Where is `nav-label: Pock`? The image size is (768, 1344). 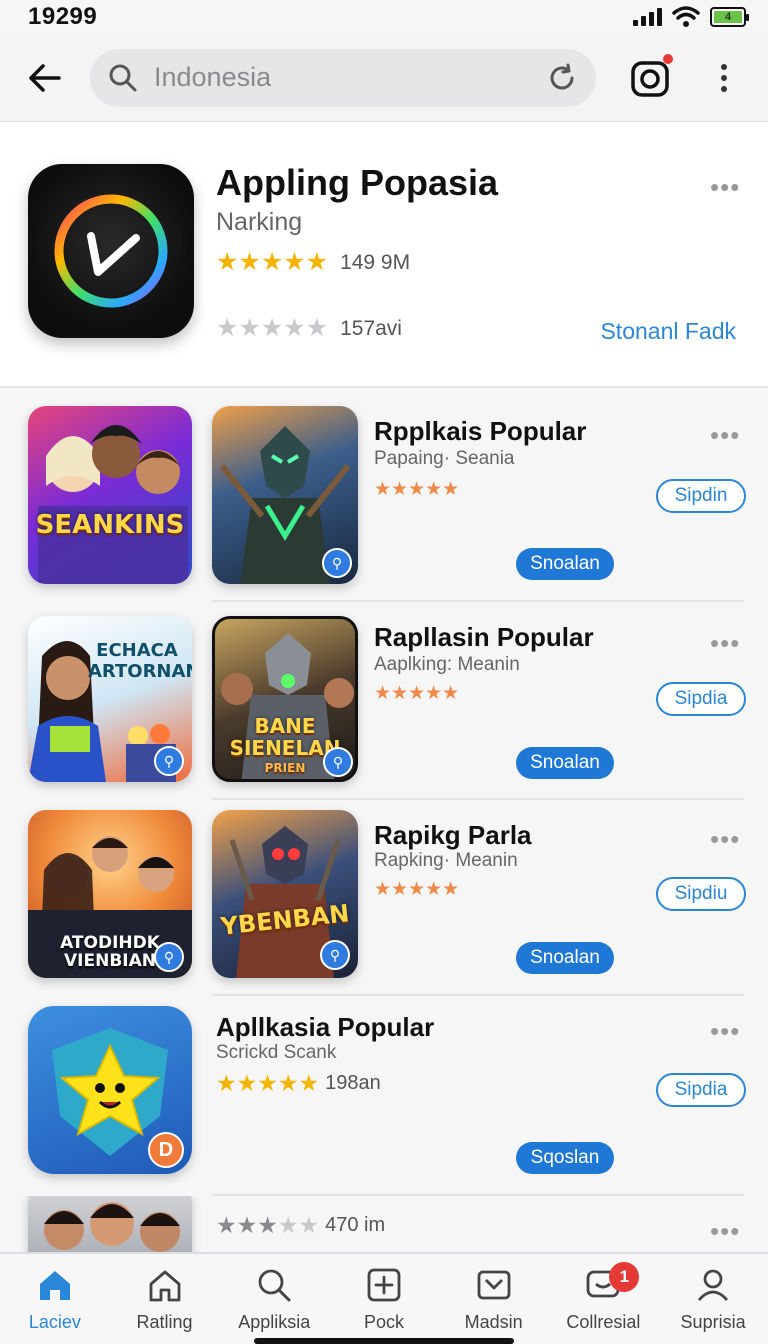 nav-label: Pock is located at coordinates (383, 1322).